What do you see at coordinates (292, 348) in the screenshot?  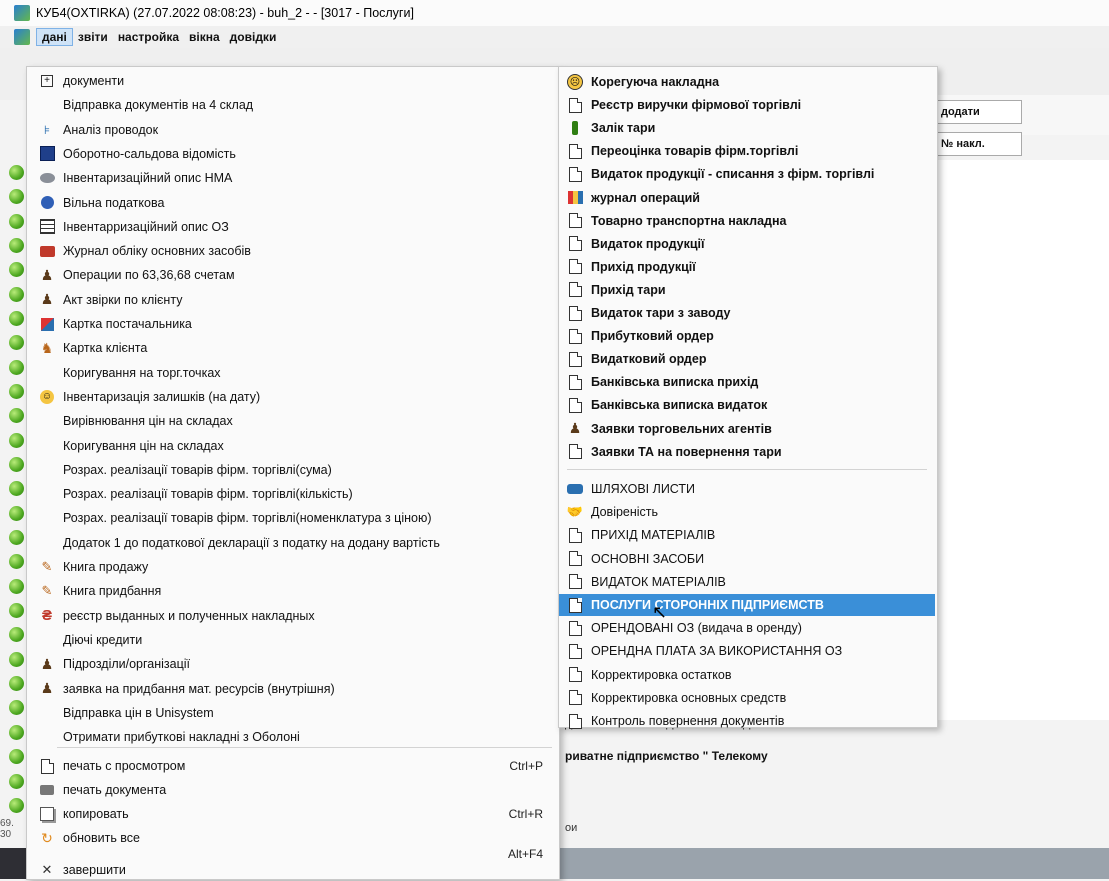 I see `menu-item: ♞ Картка клієнта` at bounding box center [292, 348].